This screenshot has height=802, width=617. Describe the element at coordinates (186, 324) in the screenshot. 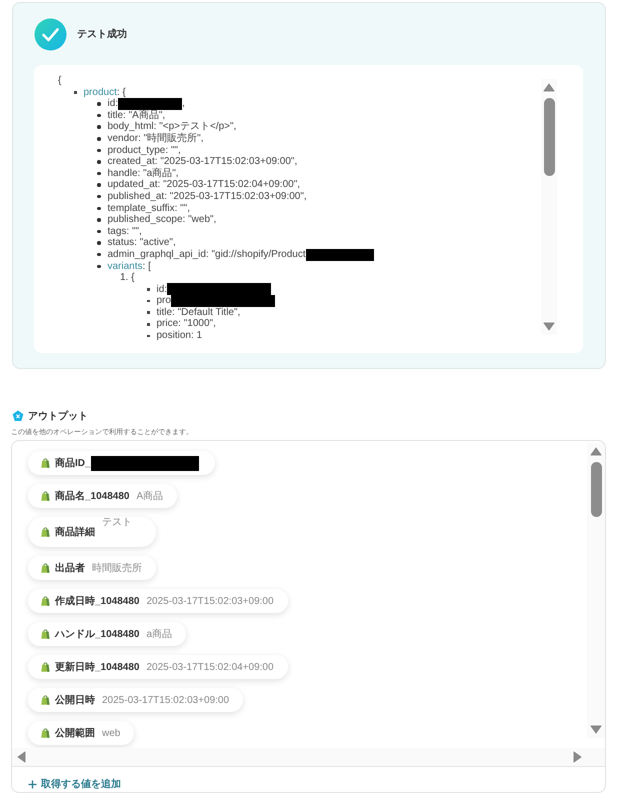

I see `json-line: price: "1000",` at that location.